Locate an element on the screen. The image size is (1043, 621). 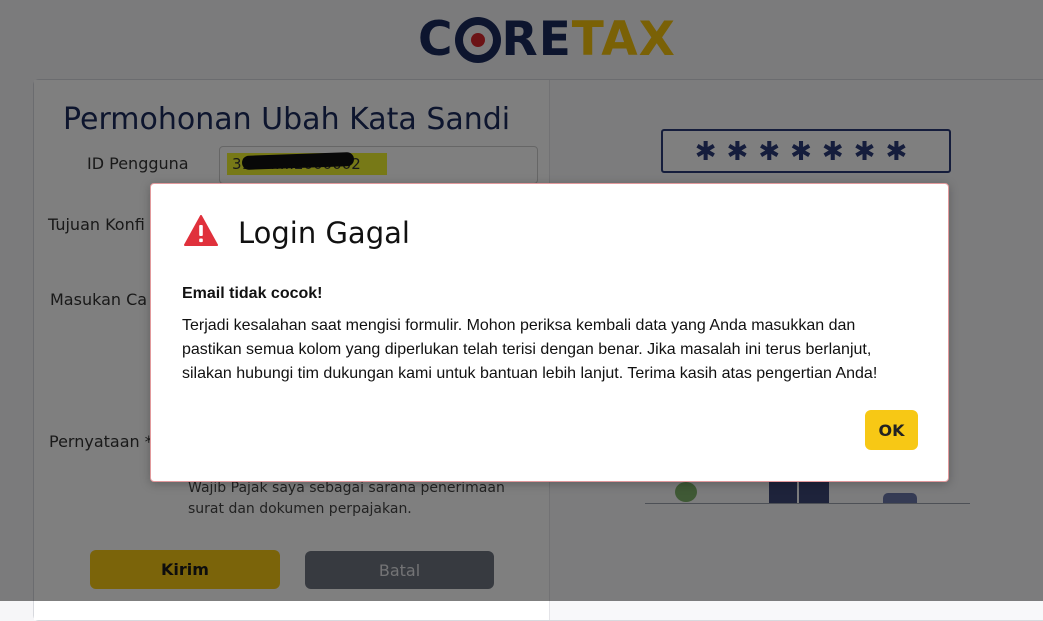
dialog-title: Login Gagal is located at coordinates (324, 233).